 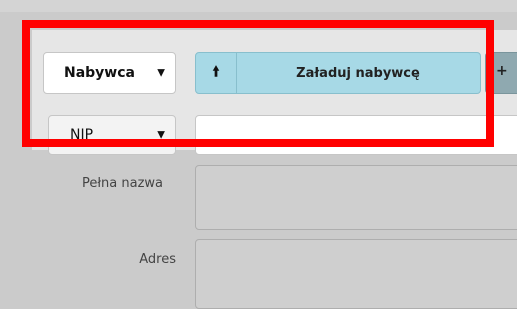 I want to click on full-name-field, so click(x=356, y=197).